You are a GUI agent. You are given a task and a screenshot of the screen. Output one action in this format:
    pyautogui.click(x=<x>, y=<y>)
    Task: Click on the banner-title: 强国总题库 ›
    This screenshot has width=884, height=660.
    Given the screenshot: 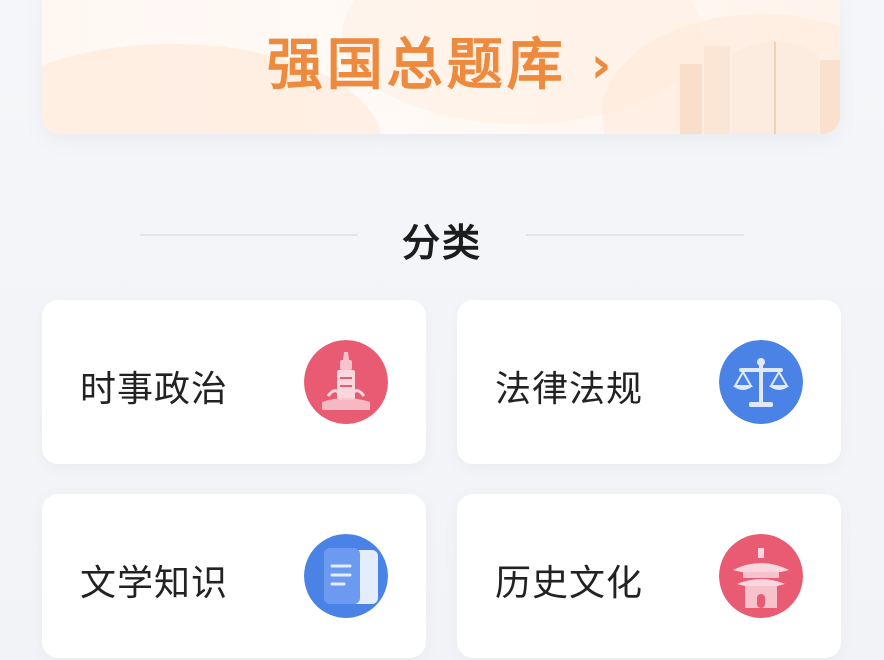 What is the action you would take?
    pyautogui.click(x=441, y=60)
    